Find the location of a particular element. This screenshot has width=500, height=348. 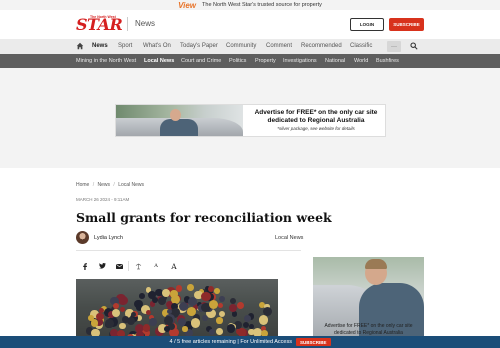

author-name: Lydia Lynch is located at coordinates (108, 238).